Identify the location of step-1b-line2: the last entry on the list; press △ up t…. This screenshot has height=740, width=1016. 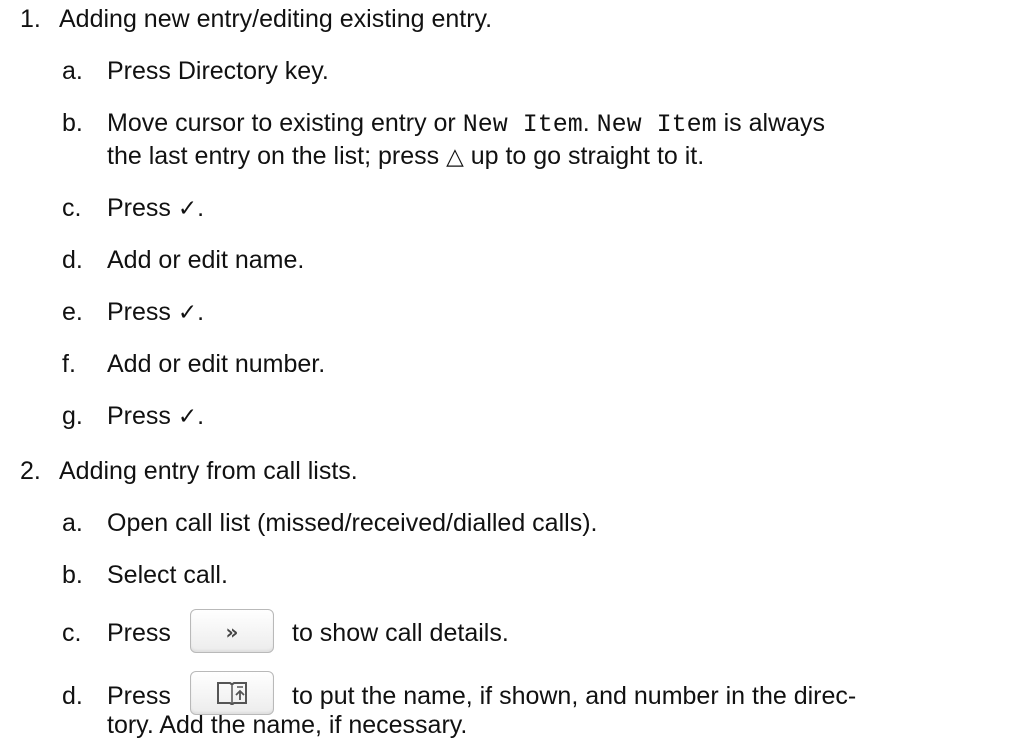
(405, 156).